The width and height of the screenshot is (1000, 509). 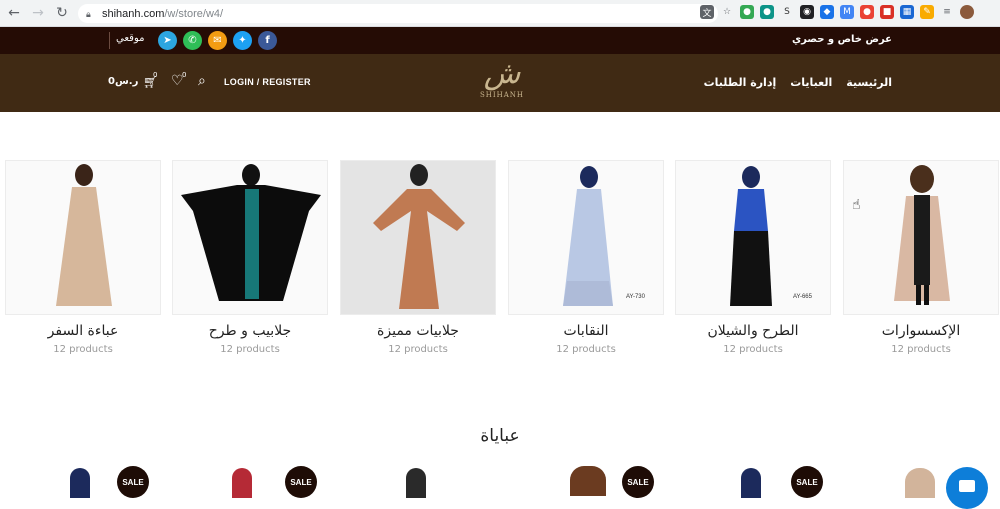 What do you see at coordinates (907, 12) in the screenshot?
I see `extension-icon: ▦` at bounding box center [907, 12].